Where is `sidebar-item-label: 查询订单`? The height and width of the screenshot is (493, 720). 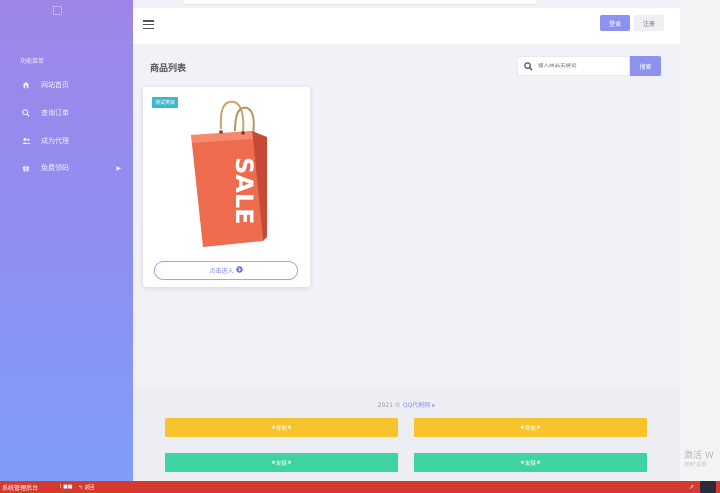
sidebar-item-label: 查询订单 is located at coordinates (55, 113).